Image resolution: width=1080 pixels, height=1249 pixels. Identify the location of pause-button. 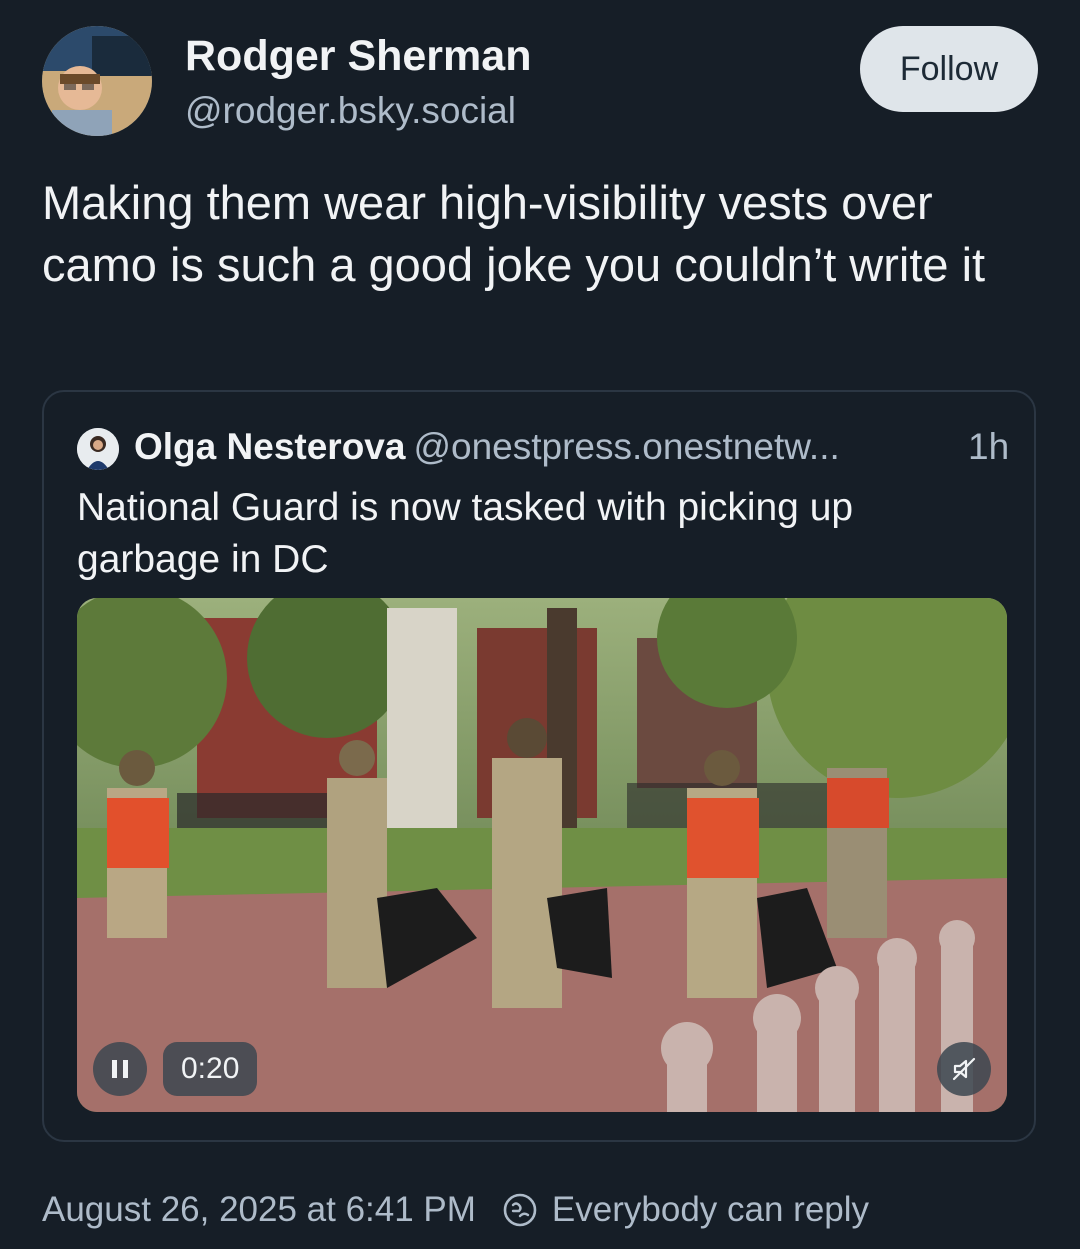
(120, 1069).